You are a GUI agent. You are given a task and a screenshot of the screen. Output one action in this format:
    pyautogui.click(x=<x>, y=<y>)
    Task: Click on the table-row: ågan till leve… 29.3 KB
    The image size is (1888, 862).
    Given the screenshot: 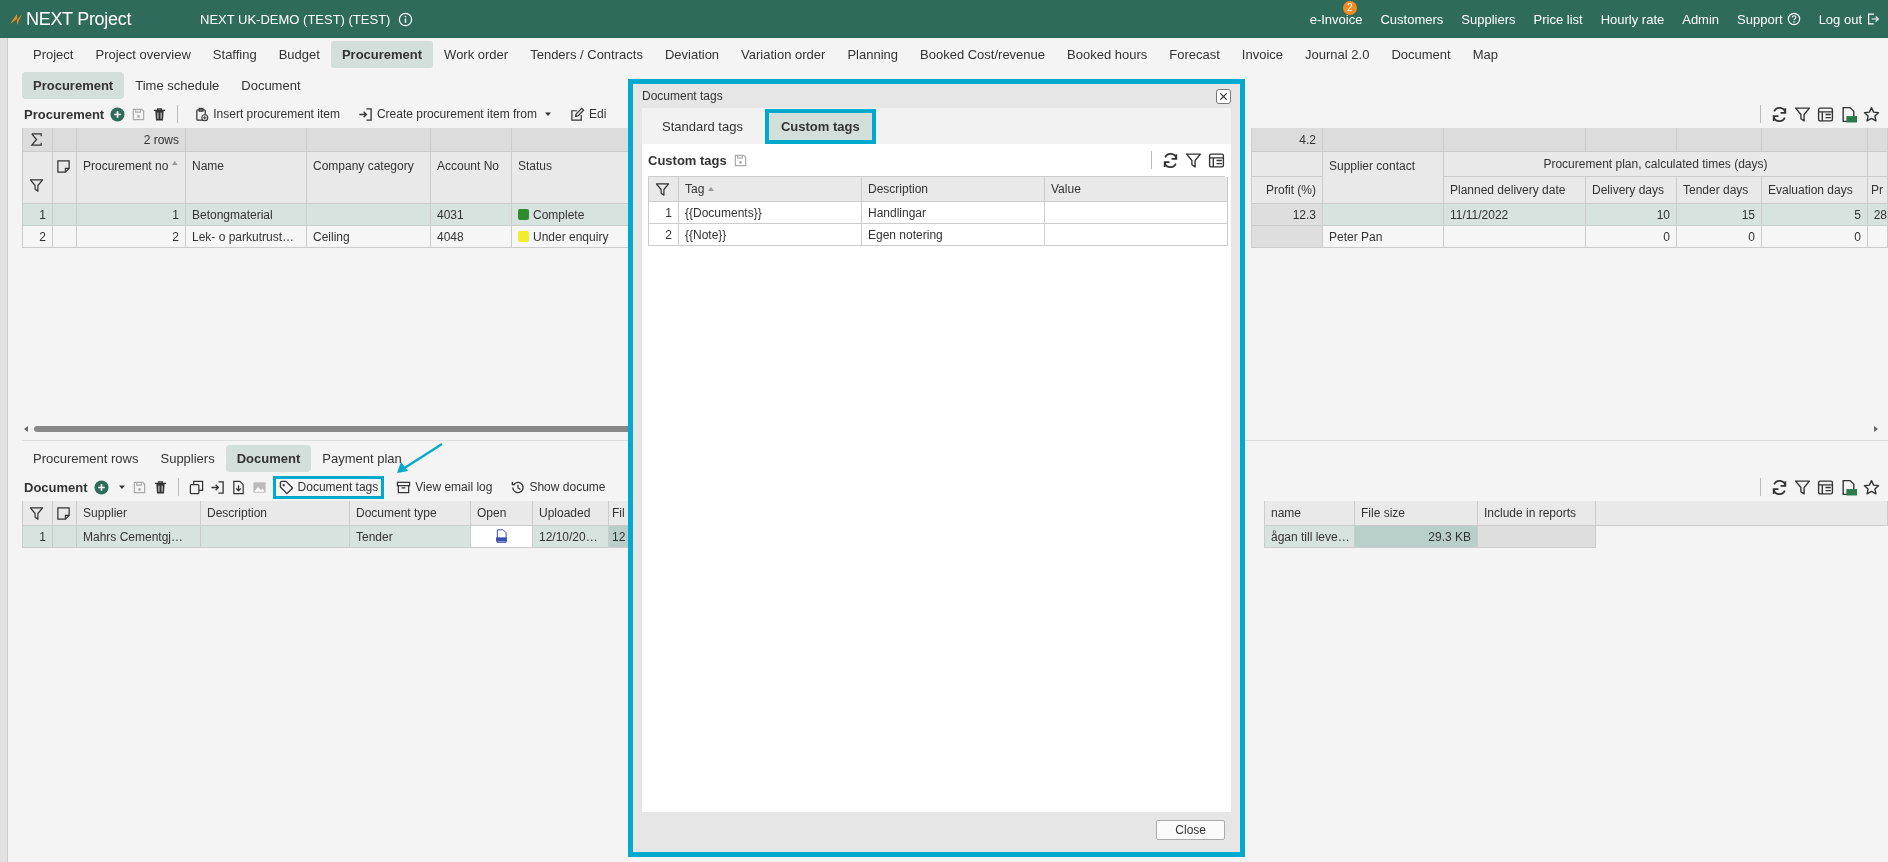 What is the action you would take?
    pyautogui.click(x=1576, y=537)
    